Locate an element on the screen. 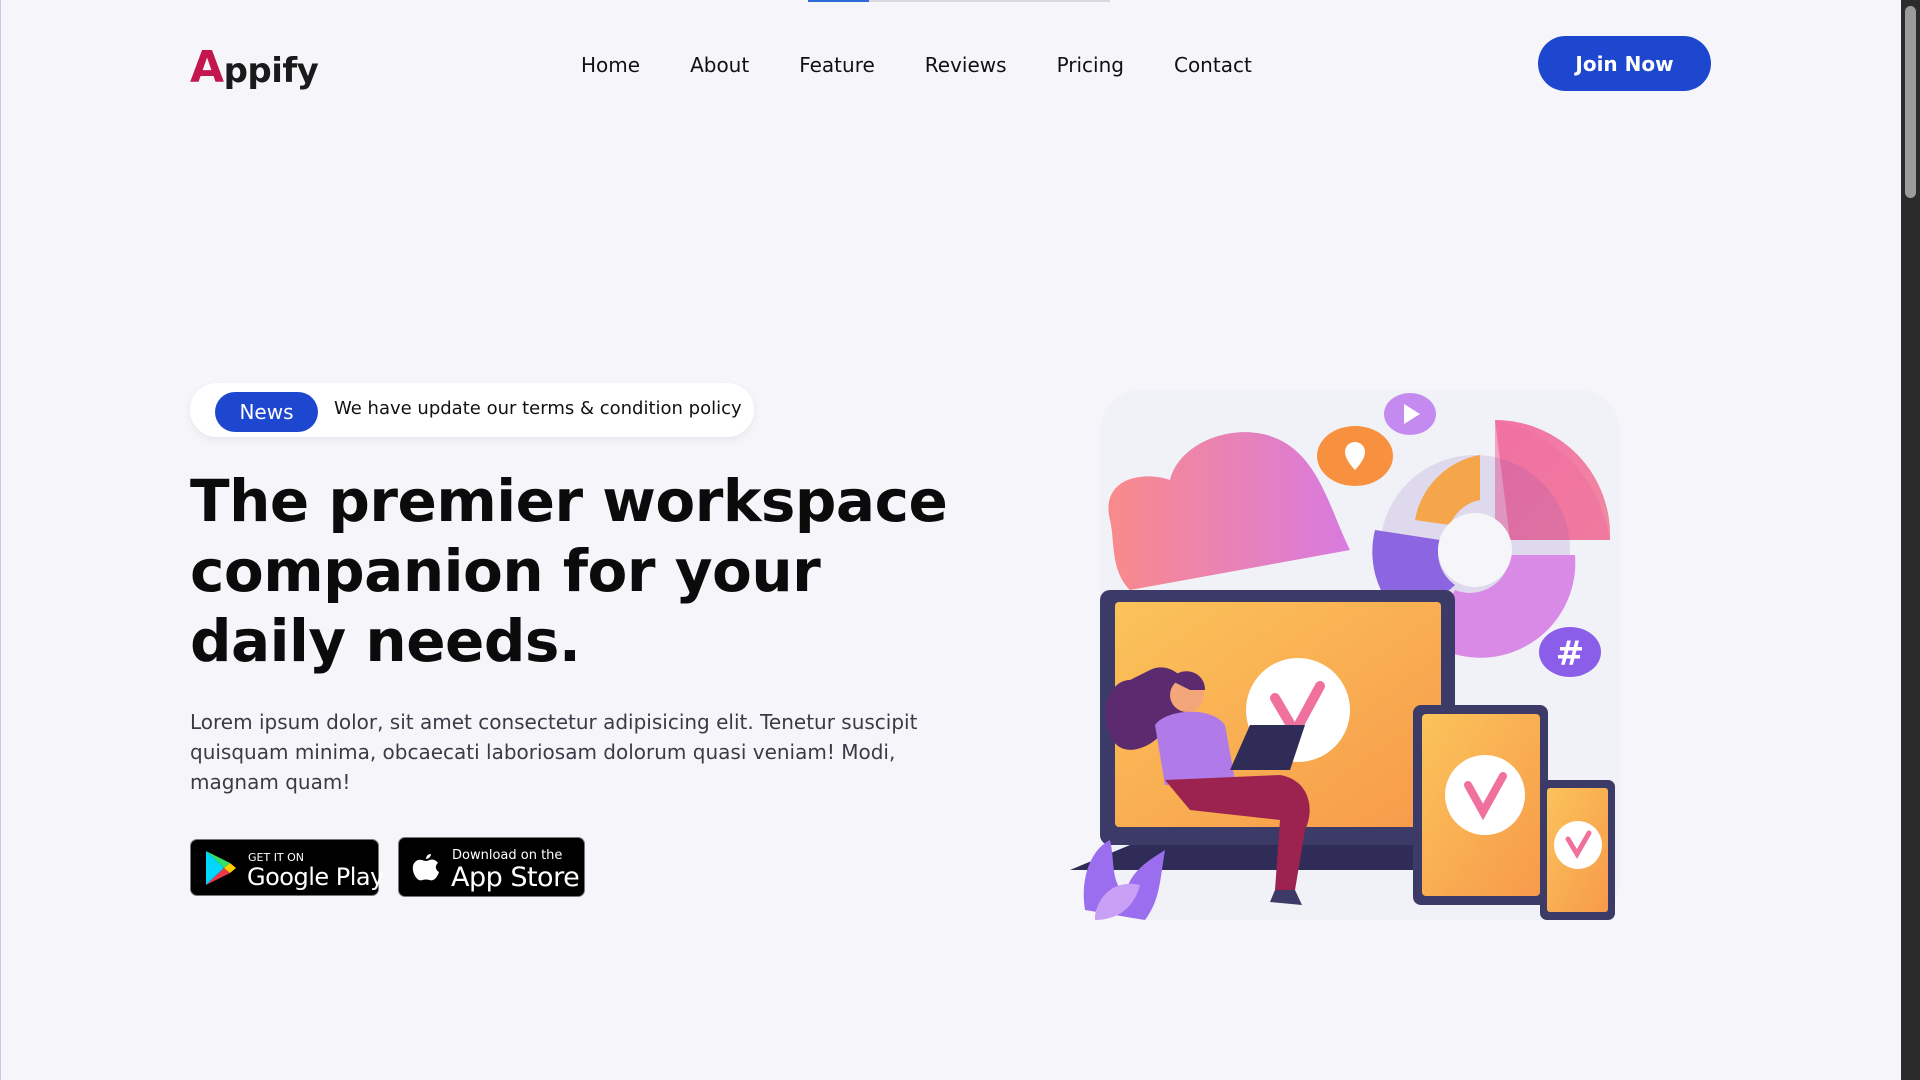 This screenshot has width=1920, height=1080. google-play-icon is located at coordinates (221, 868).